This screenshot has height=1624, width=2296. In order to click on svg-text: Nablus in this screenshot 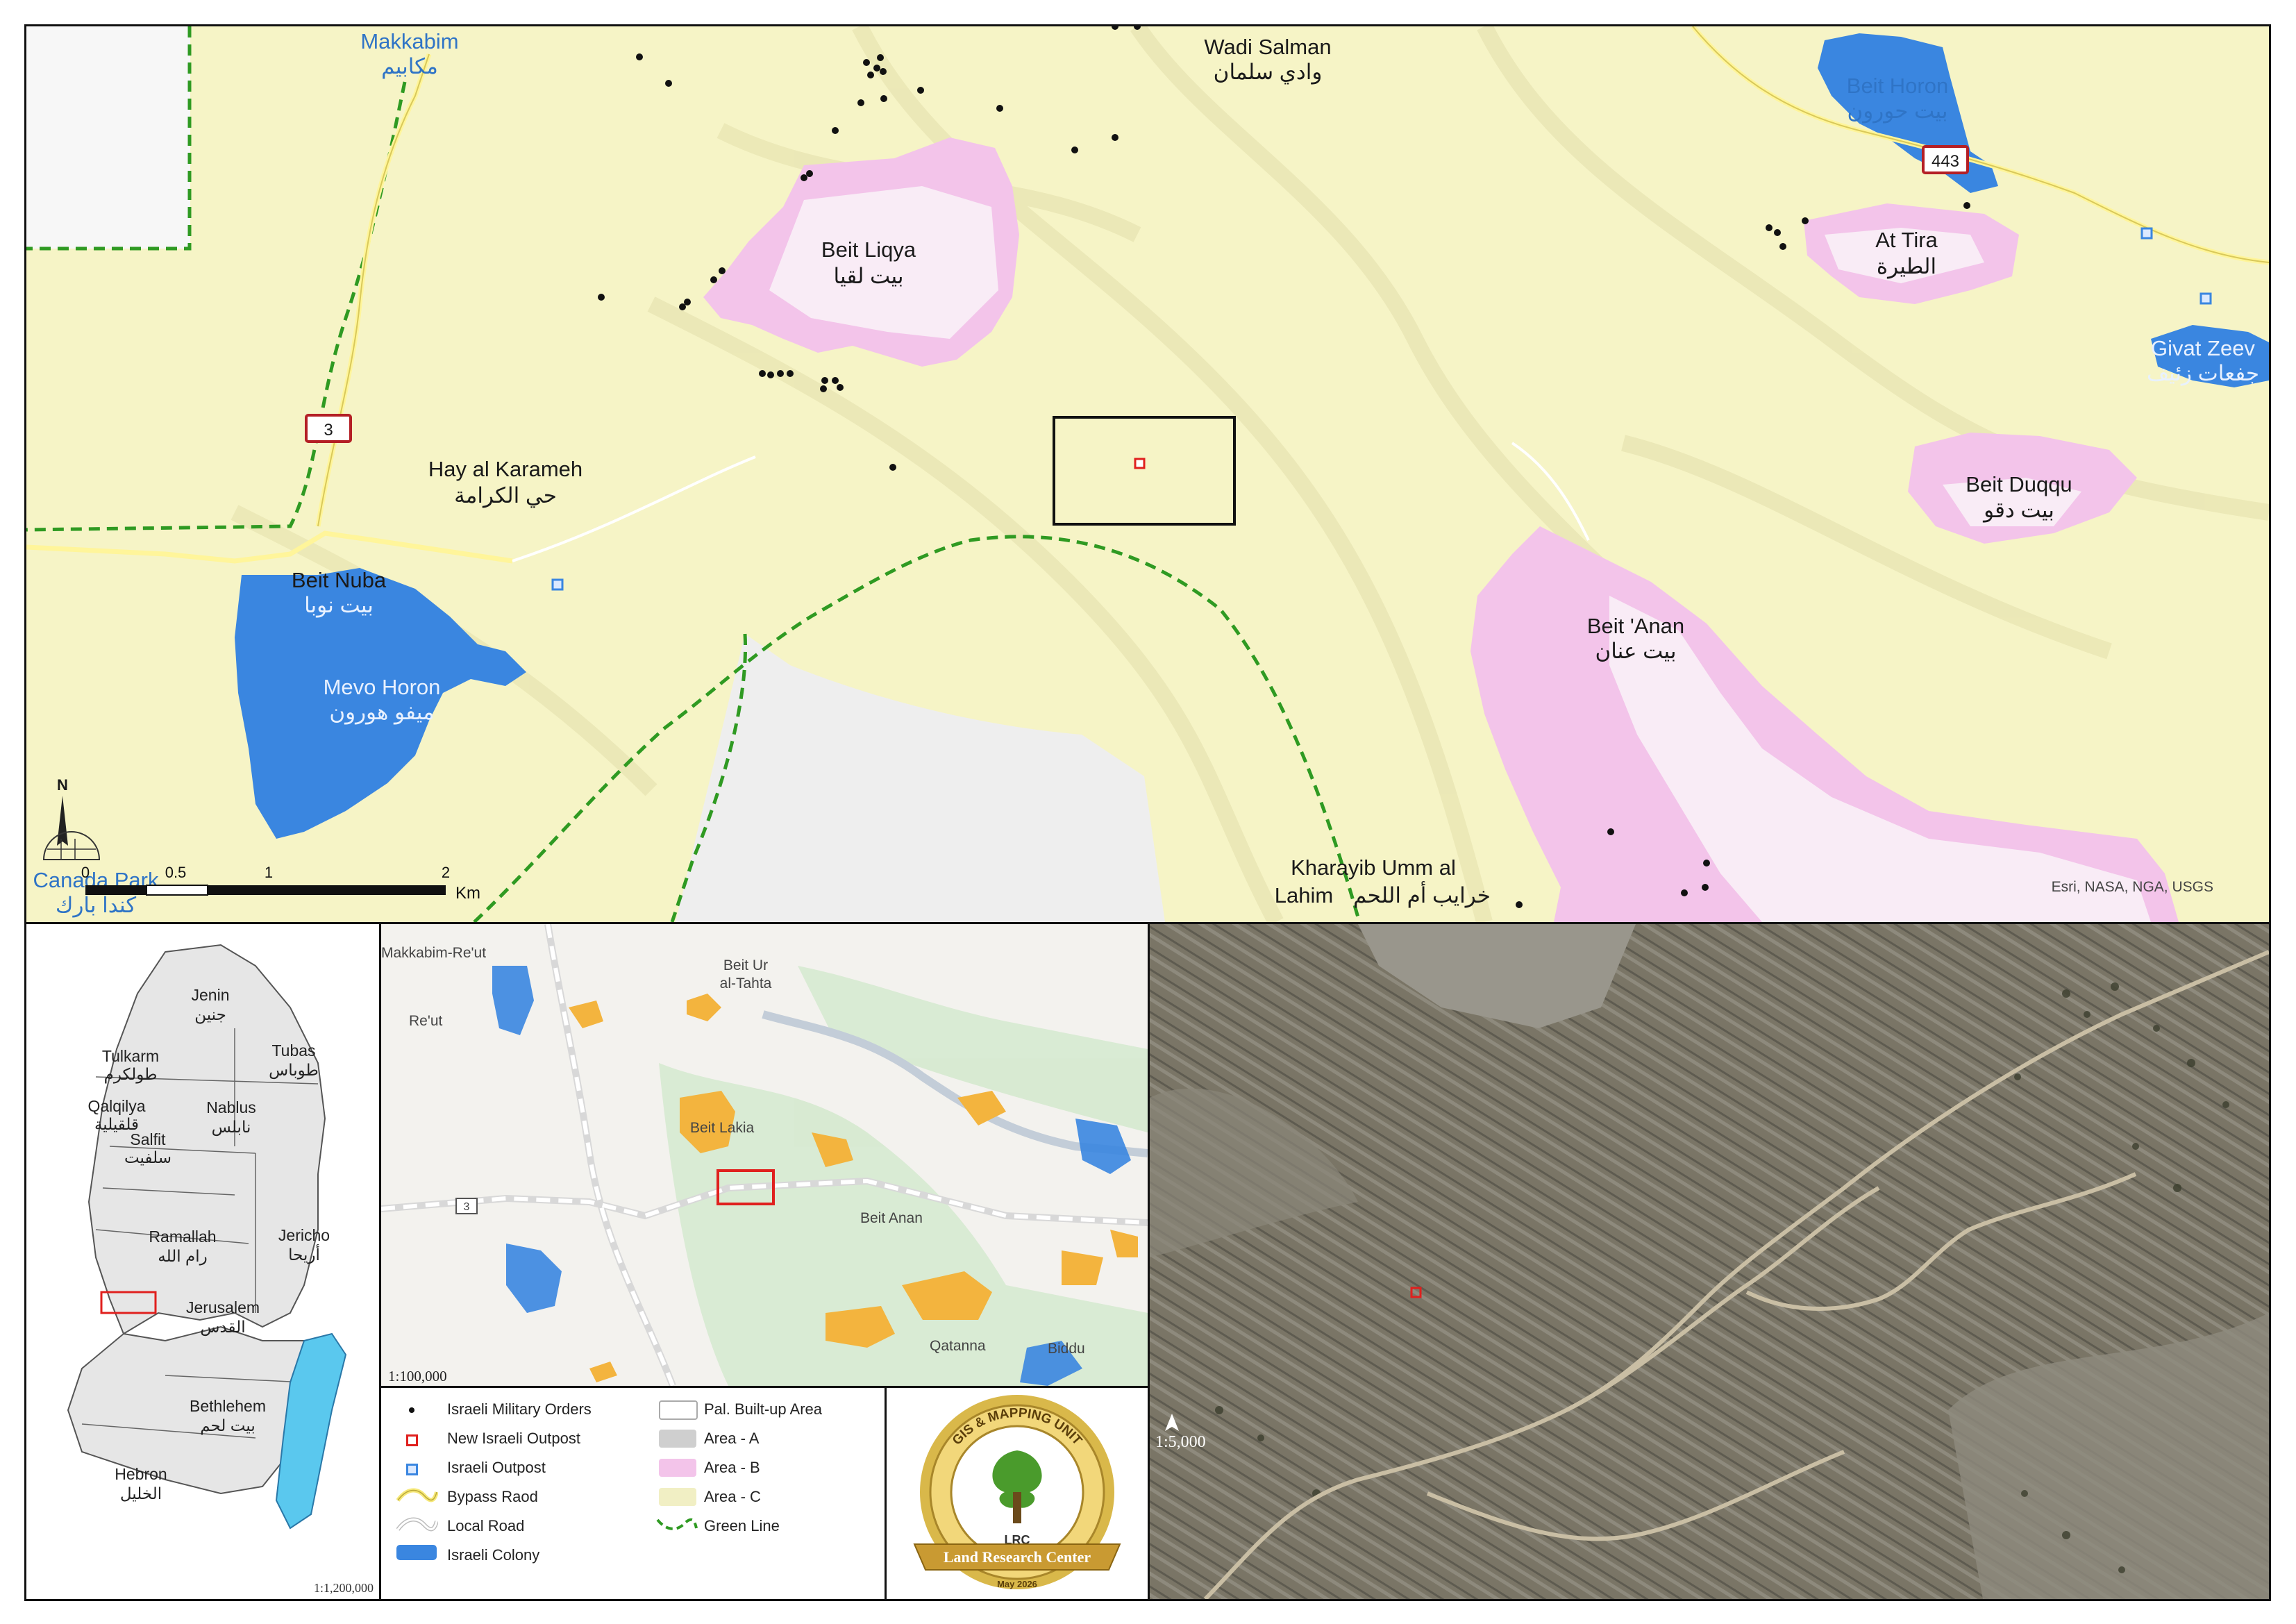, I will do `click(231, 1107)`.